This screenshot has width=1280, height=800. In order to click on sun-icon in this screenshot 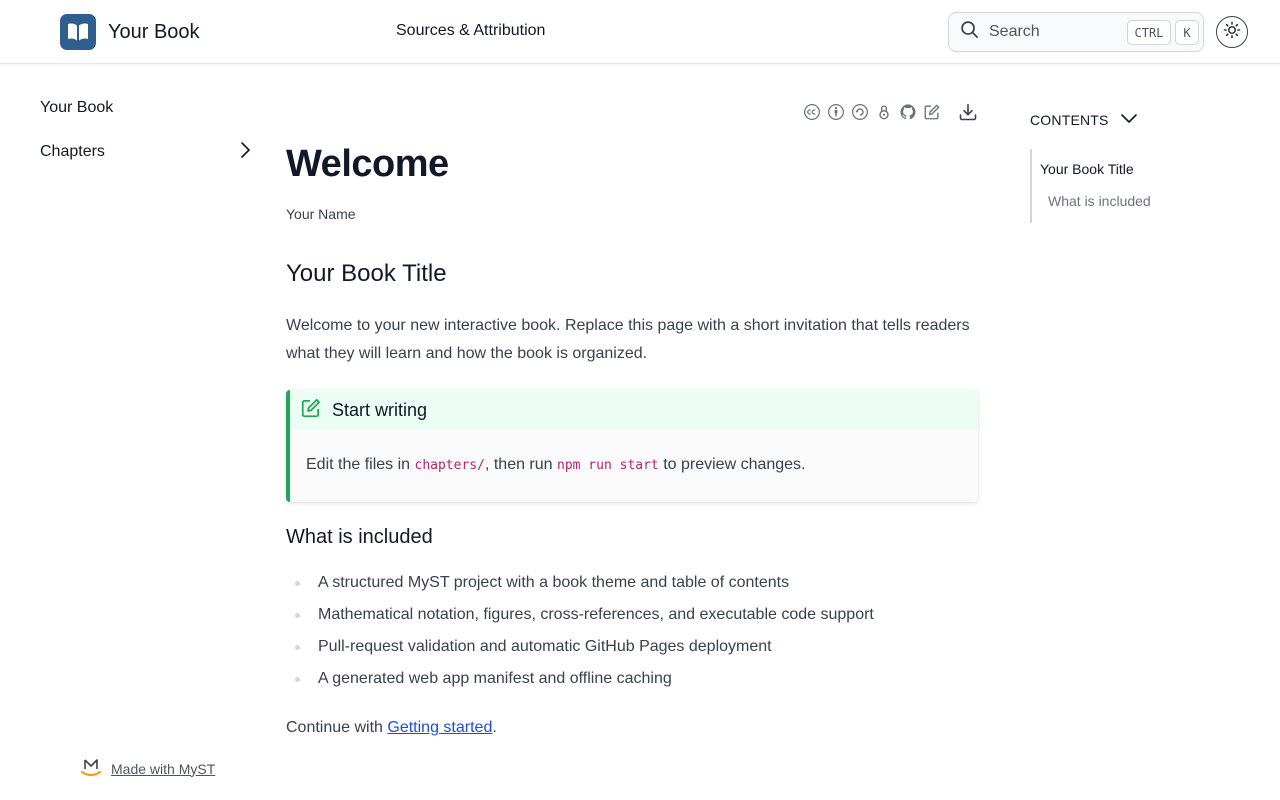, I will do `click(1232, 32)`.